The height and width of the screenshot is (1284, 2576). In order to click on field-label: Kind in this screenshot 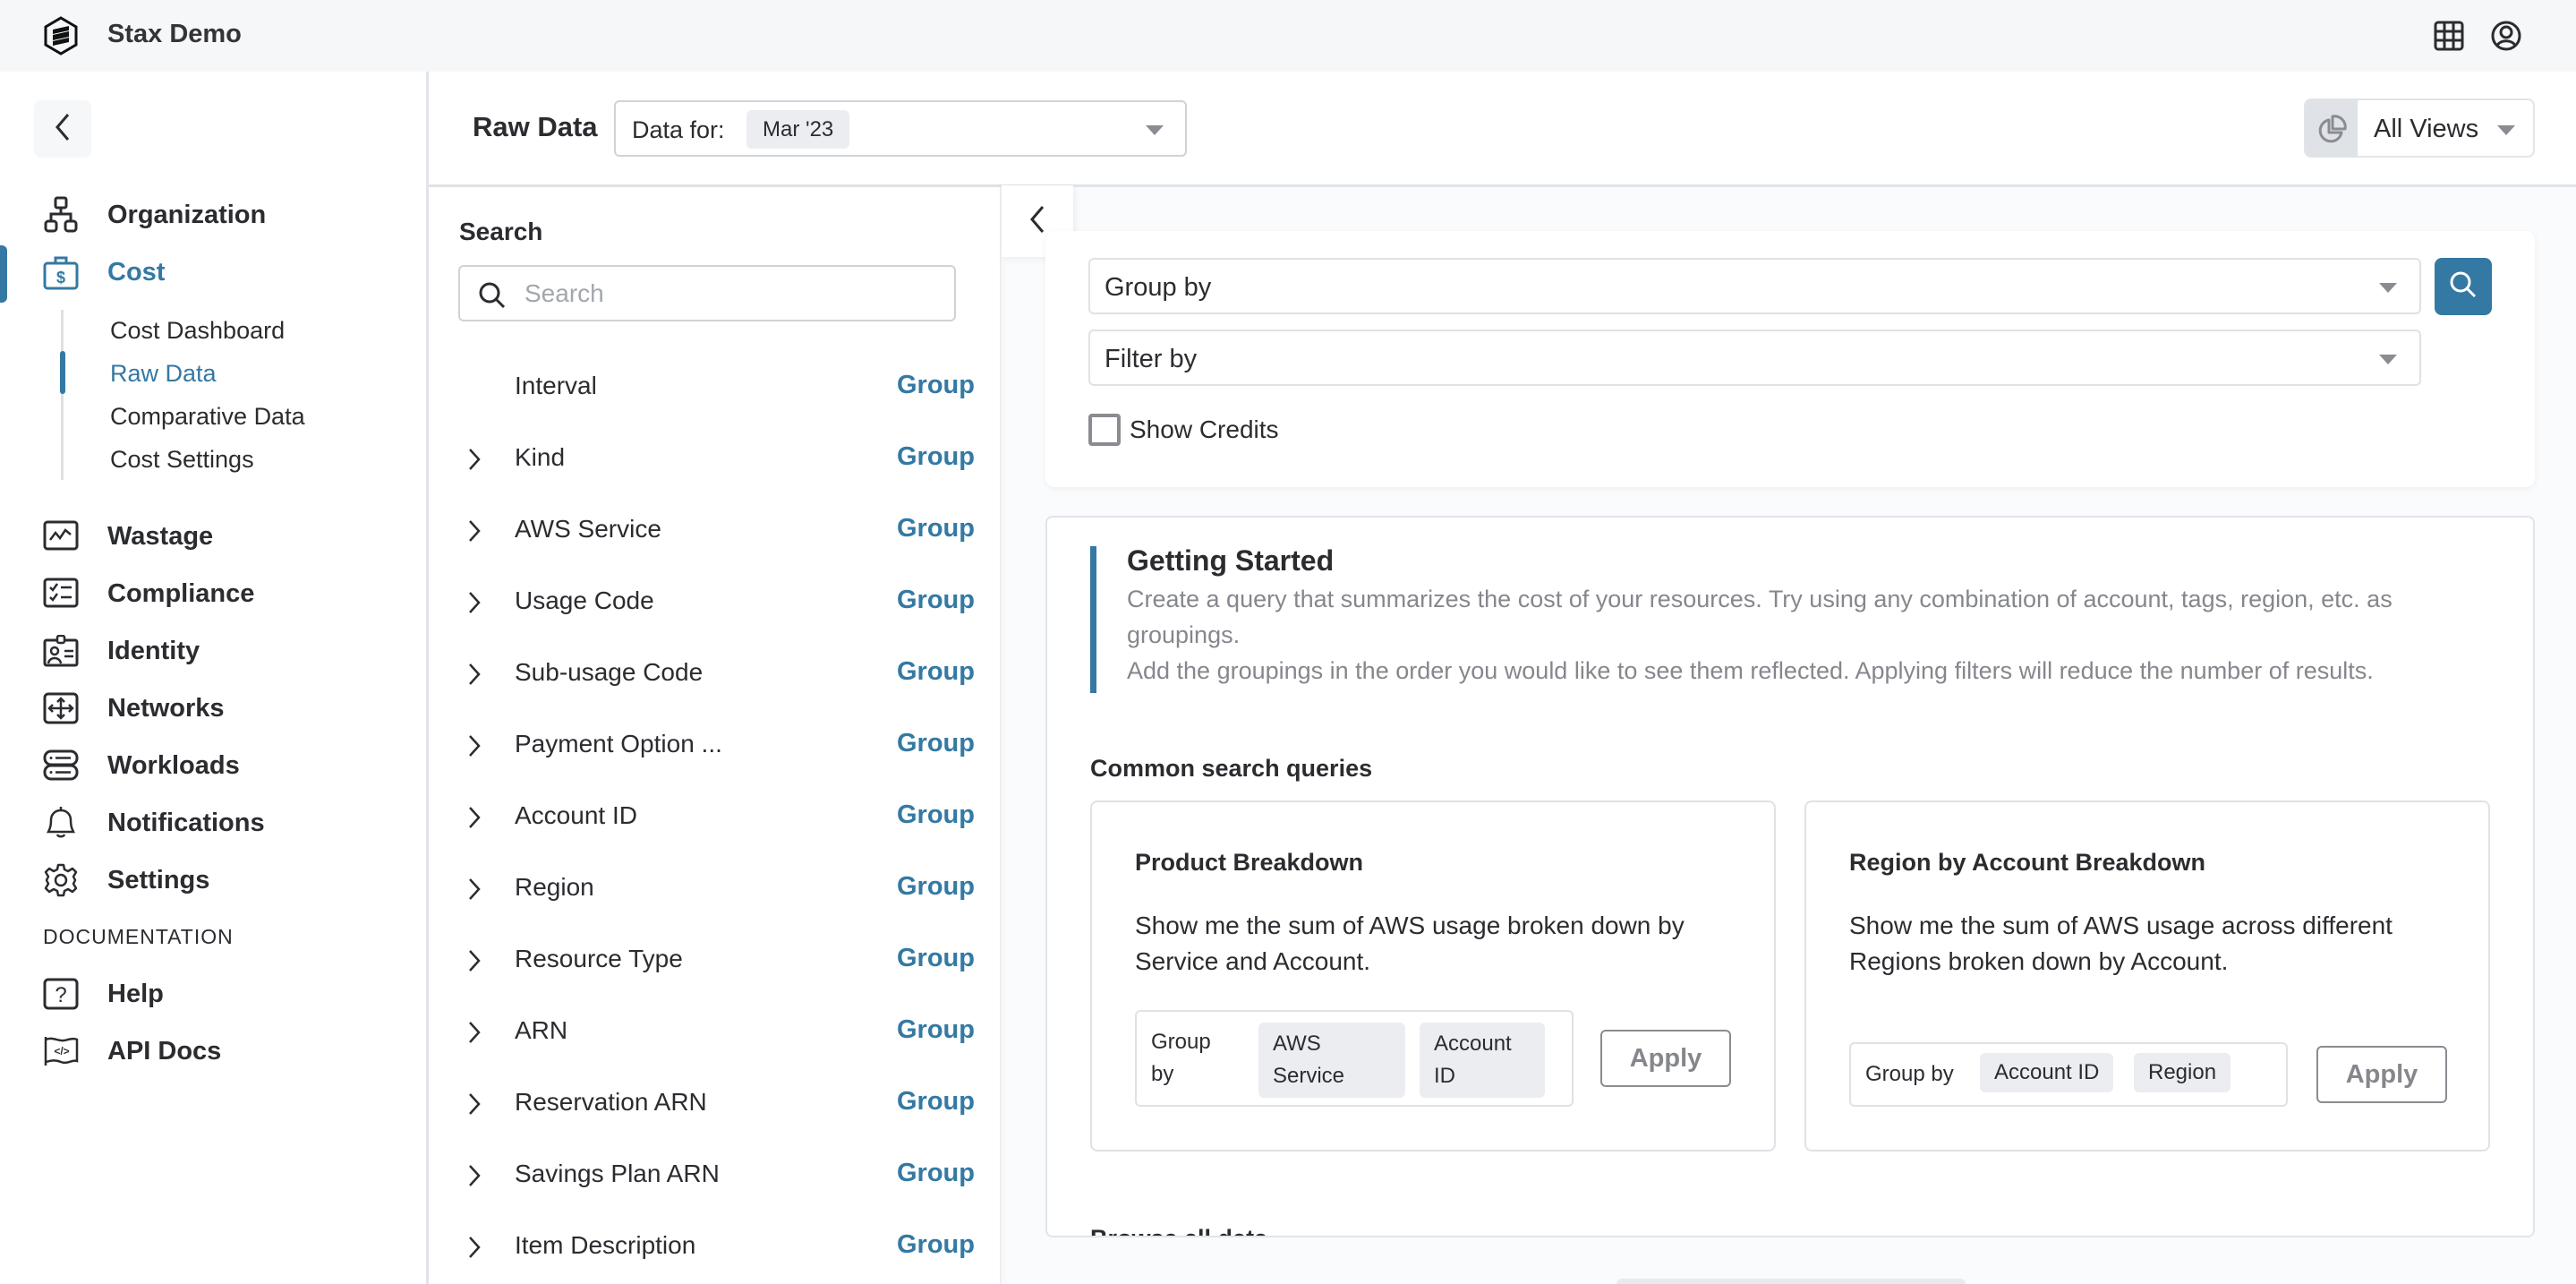, I will do `click(540, 457)`.